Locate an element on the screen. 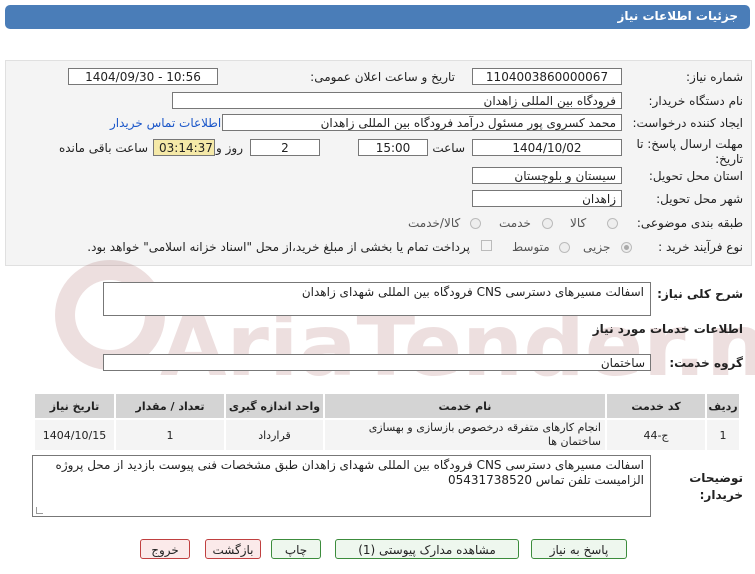 This screenshot has height=574, width=755. deadline-date-field: 1404/10/02 is located at coordinates (547, 147).